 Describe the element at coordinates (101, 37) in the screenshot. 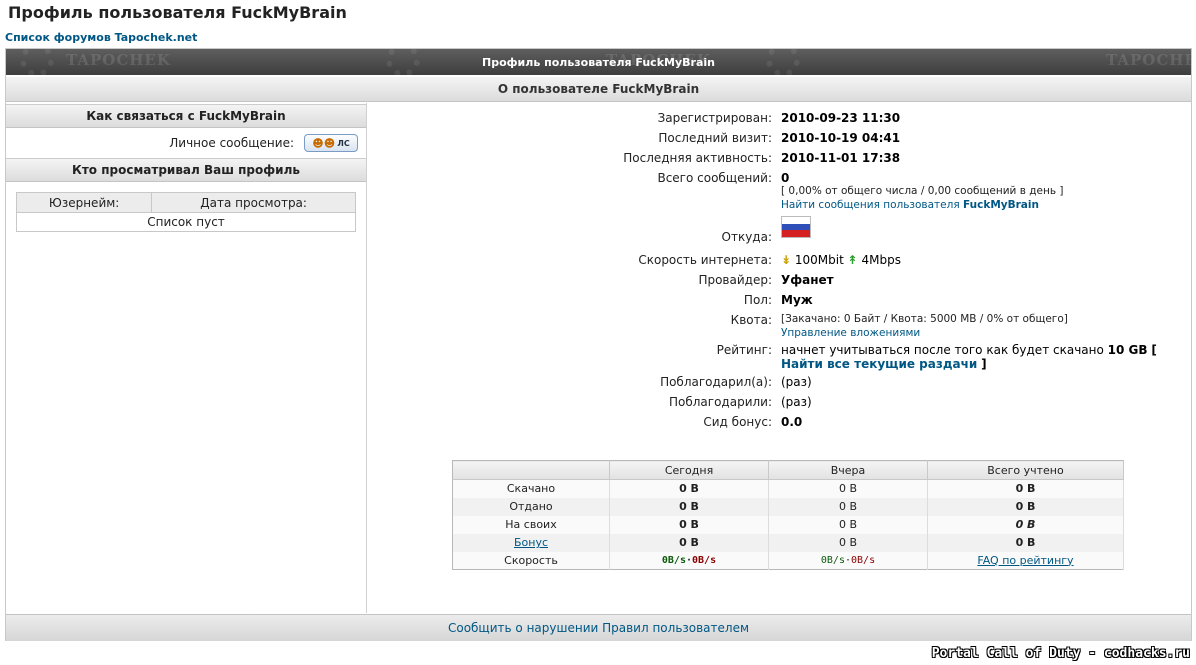

I see `forum-list-link: Список форумов Tapochek.net` at that location.